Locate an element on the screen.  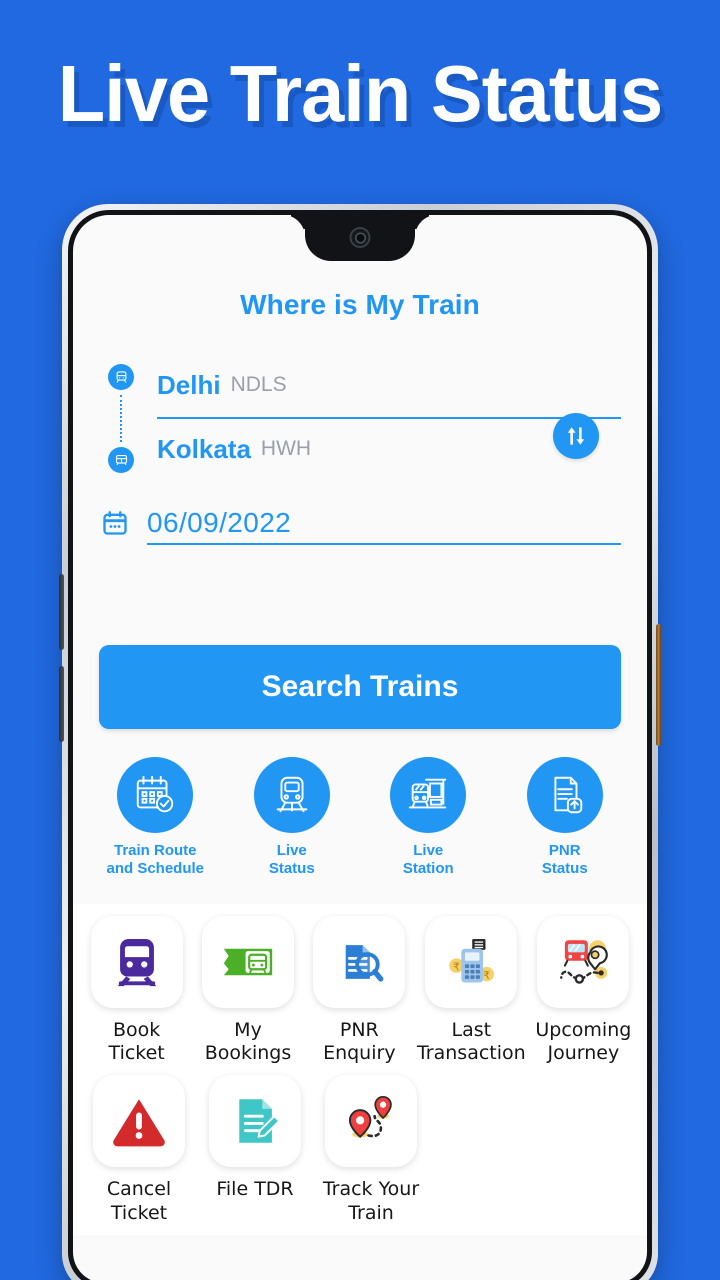
date-picker-row: 06/09/2022 is located at coordinates (360, 526).